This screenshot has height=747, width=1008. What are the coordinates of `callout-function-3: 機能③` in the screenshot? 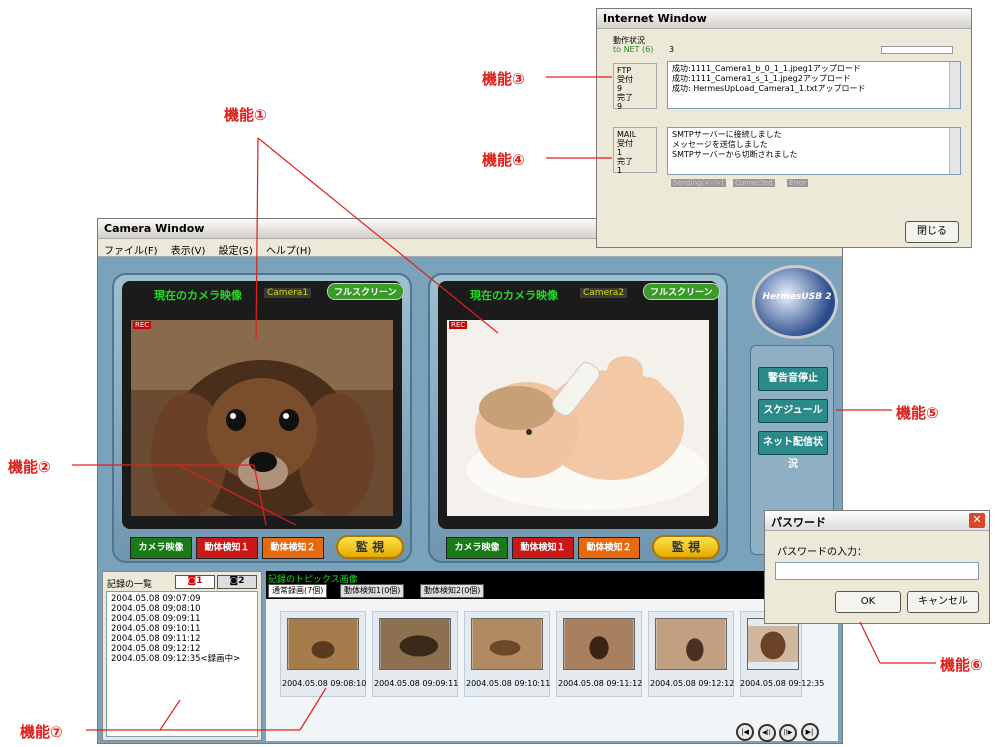 It's located at (503, 79).